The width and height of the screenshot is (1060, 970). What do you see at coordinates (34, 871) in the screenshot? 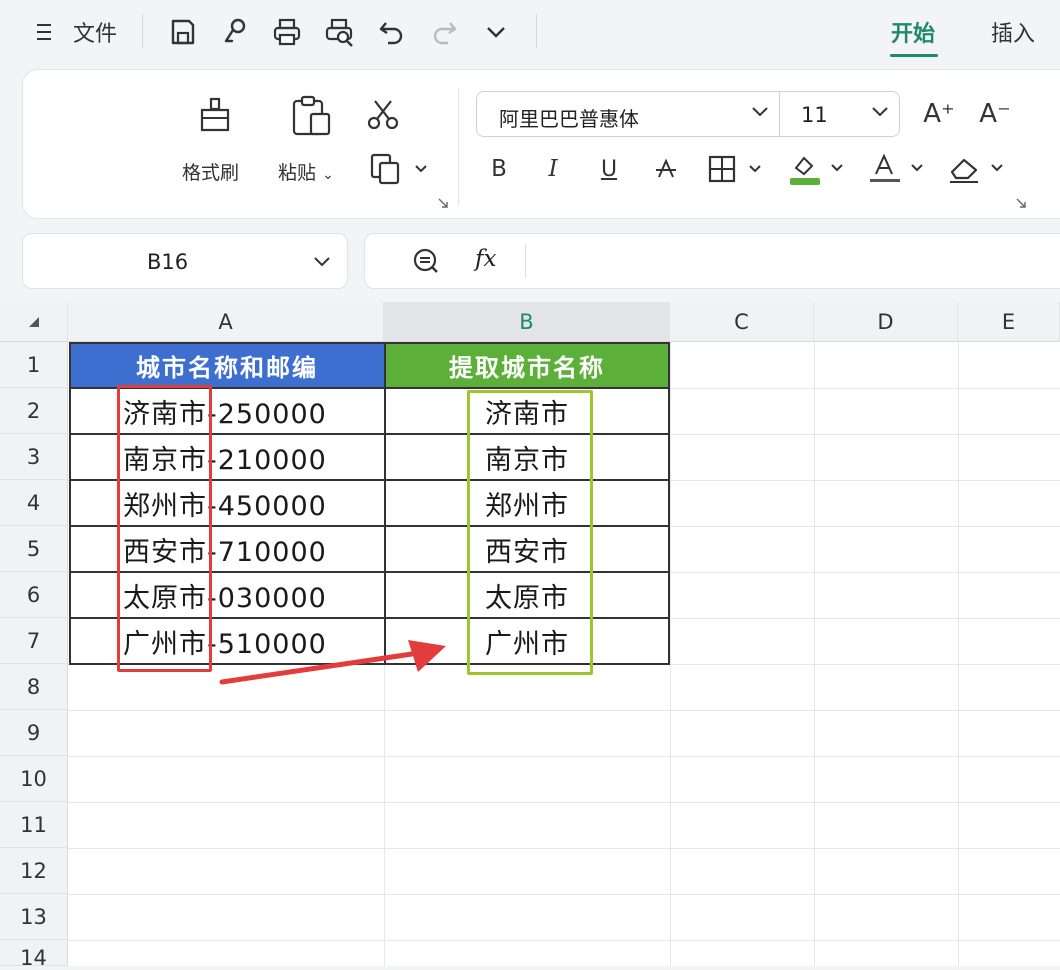
I see `row-header: 12` at bounding box center [34, 871].